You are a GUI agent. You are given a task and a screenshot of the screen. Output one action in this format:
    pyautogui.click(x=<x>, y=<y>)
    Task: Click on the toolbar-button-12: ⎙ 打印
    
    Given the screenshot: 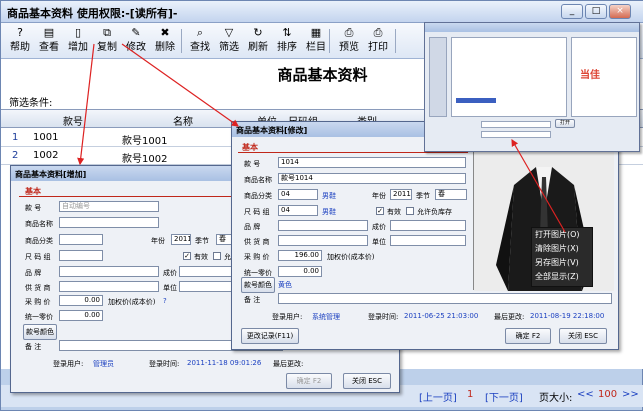 What is the action you would take?
    pyautogui.click(x=378, y=41)
    